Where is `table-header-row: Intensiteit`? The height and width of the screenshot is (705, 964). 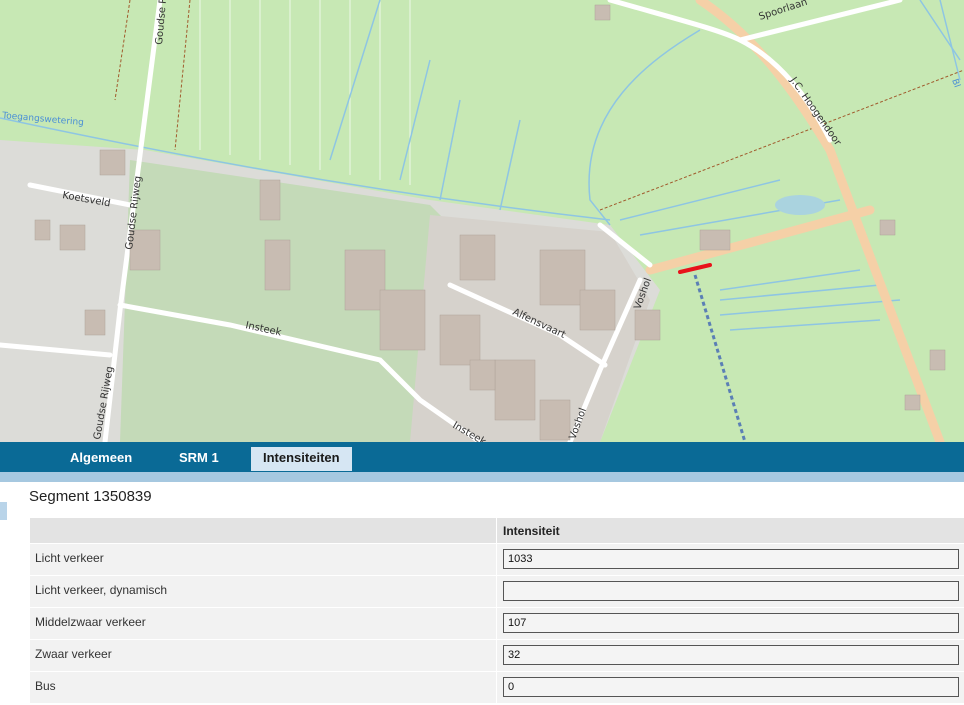 table-header-row: Intensiteit is located at coordinates (497, 531).